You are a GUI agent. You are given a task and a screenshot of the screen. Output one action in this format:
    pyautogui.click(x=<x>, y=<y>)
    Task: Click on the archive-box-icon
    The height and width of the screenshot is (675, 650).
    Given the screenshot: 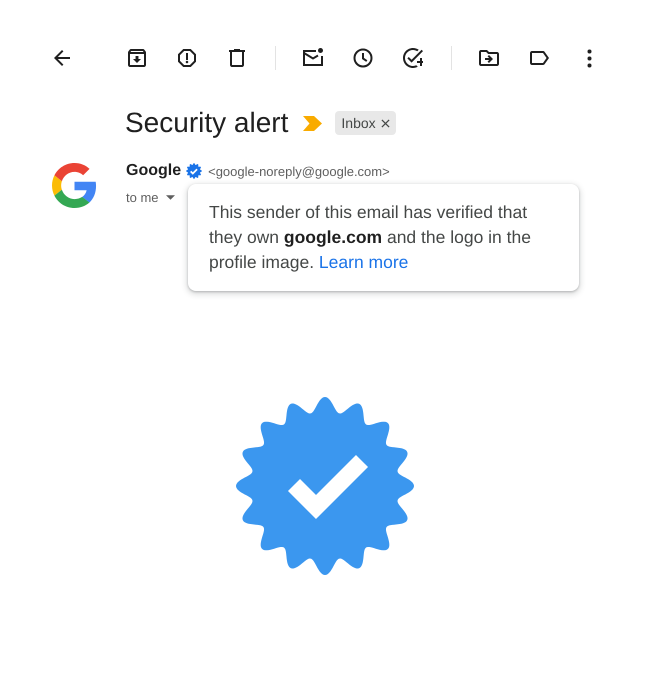 What is the action you would take?
    pyautogui.click(x=137, y=58)
    